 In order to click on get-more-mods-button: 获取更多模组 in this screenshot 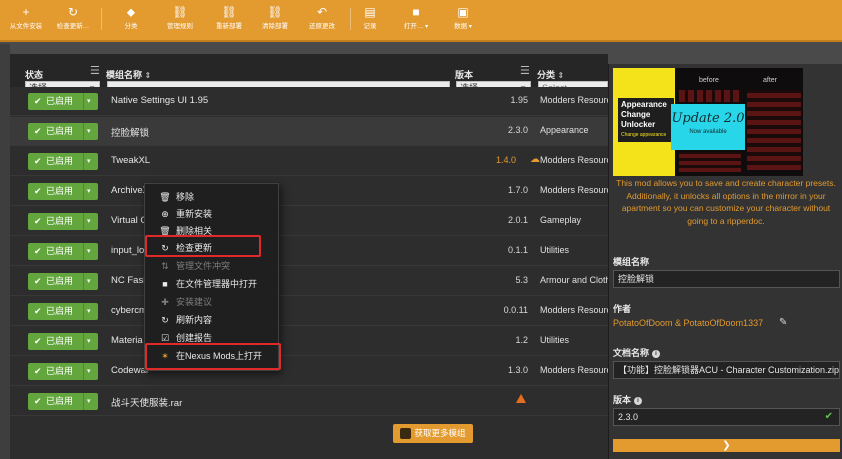, I will do `click(433, 433)`.